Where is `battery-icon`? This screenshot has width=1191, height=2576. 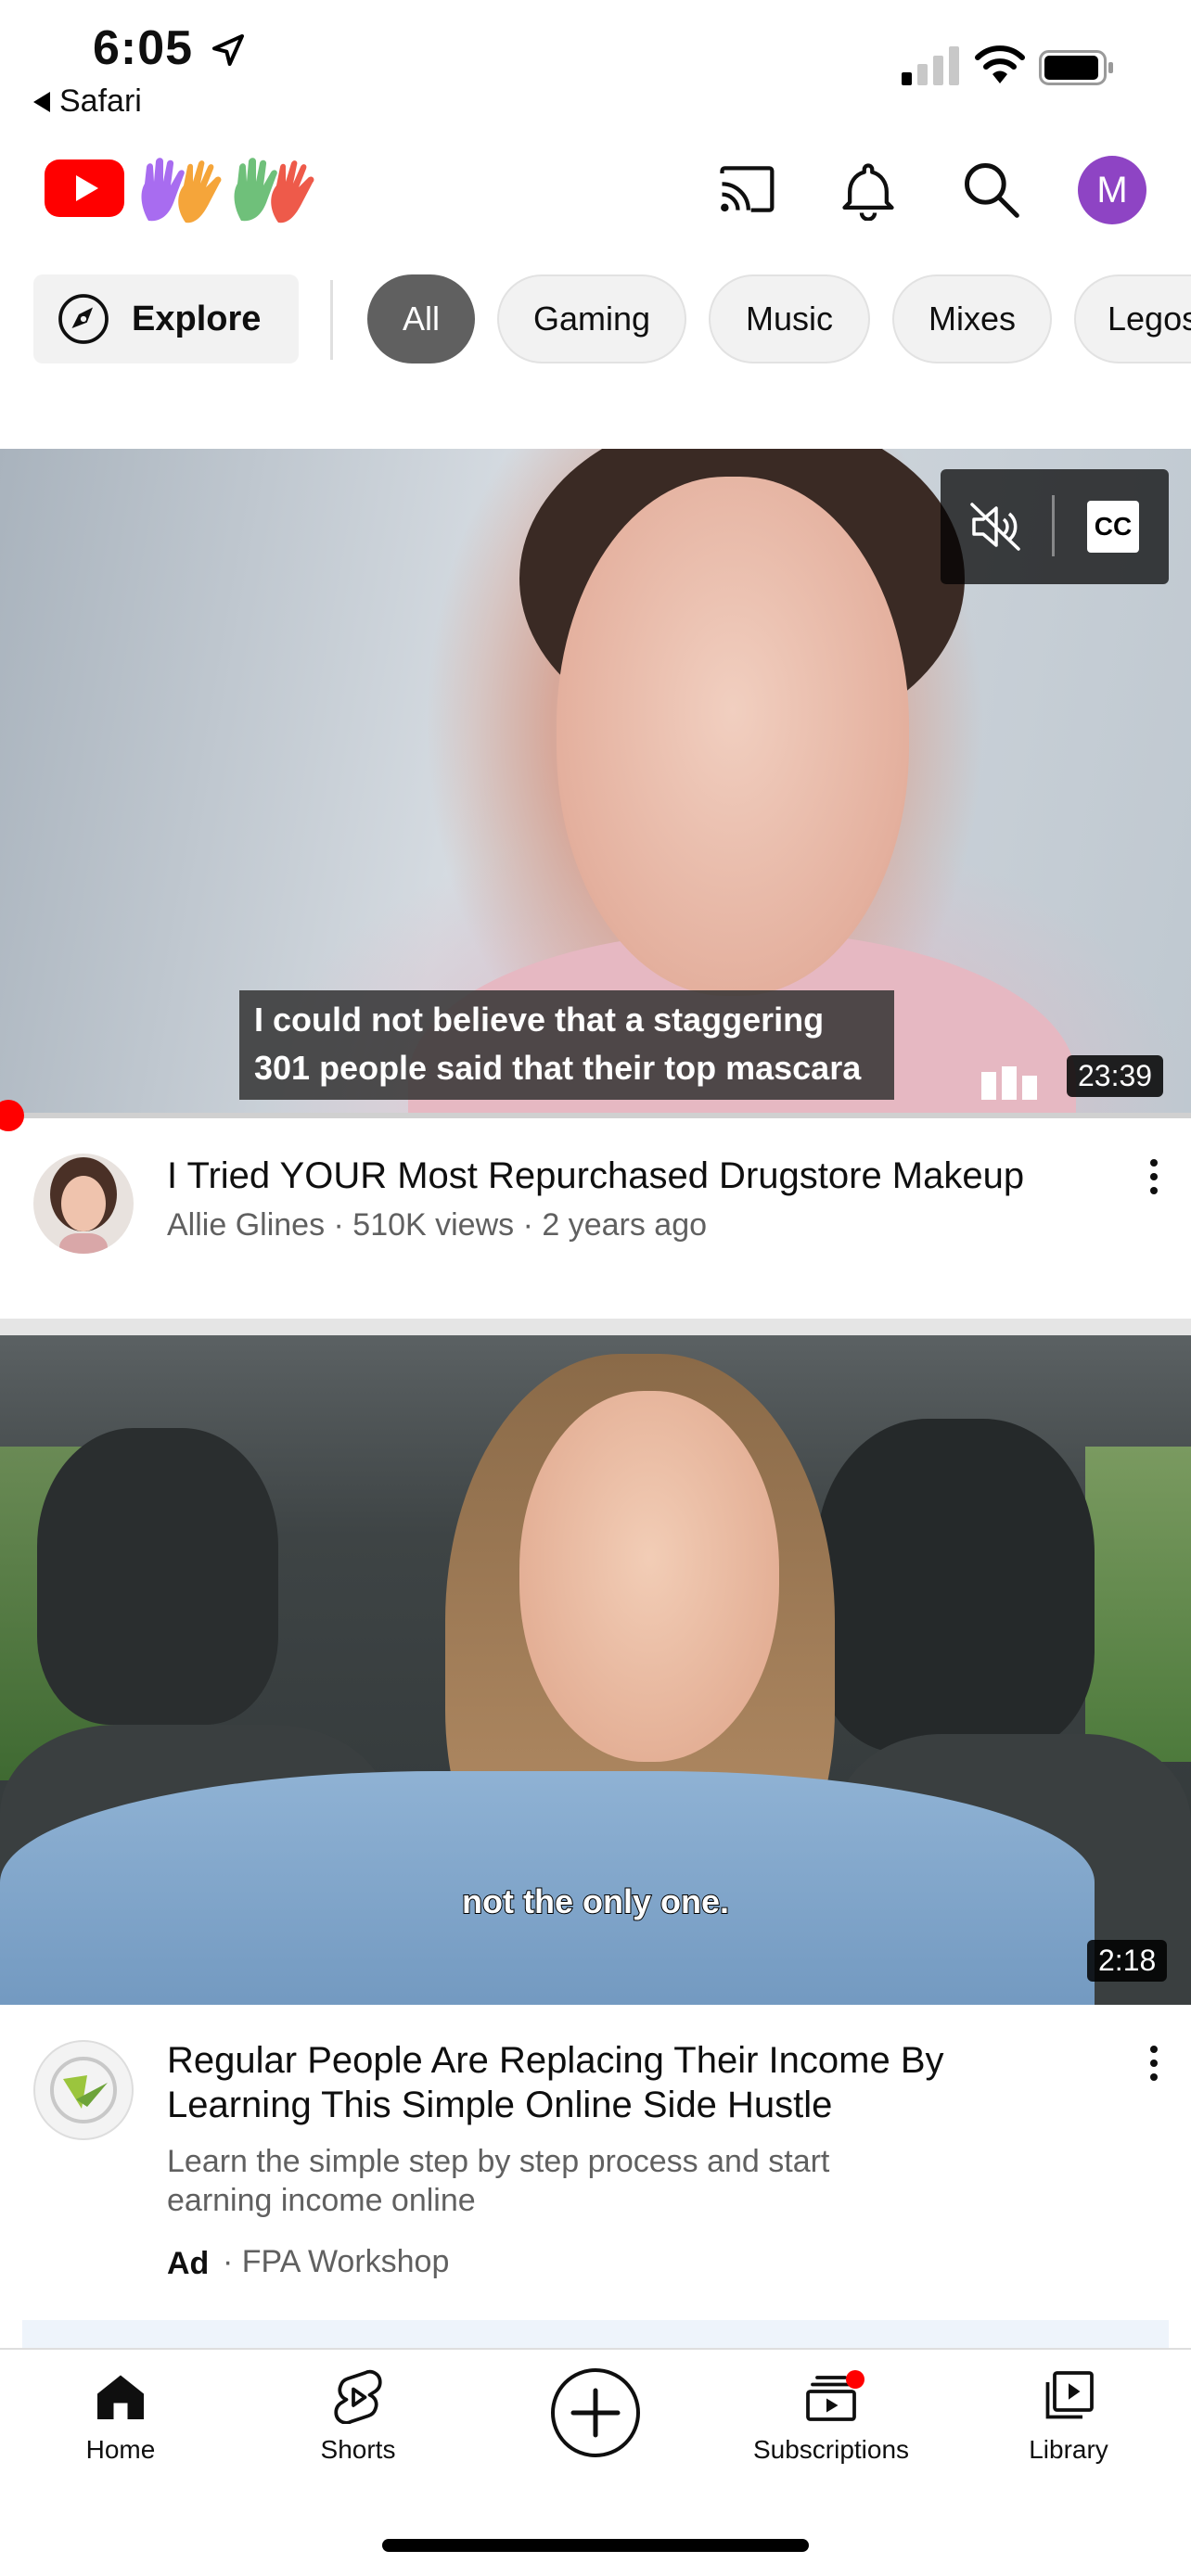
battery-icon is located at coordinates (1076, 67).